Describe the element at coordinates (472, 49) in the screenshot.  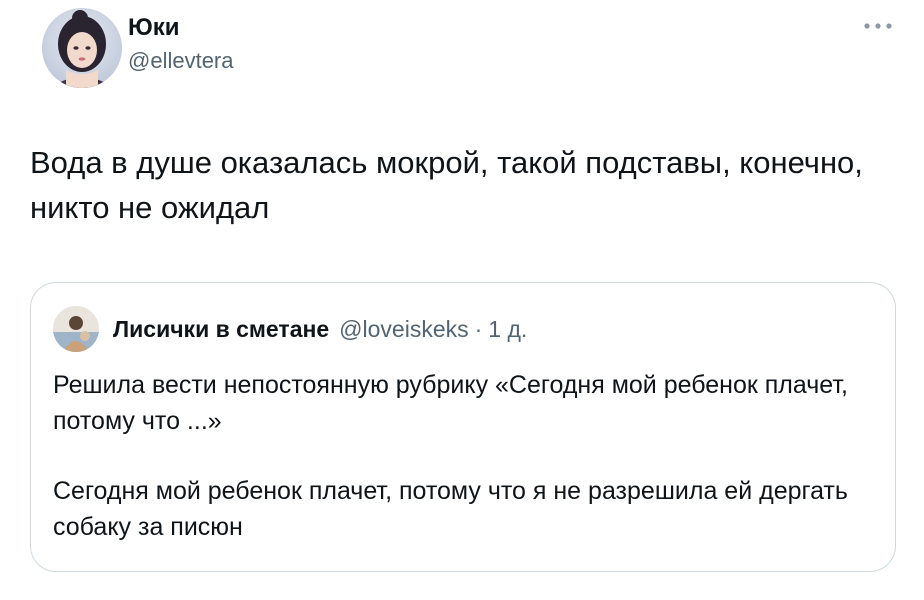
I see `tweet-header: Юки @ellevtera` at that location.